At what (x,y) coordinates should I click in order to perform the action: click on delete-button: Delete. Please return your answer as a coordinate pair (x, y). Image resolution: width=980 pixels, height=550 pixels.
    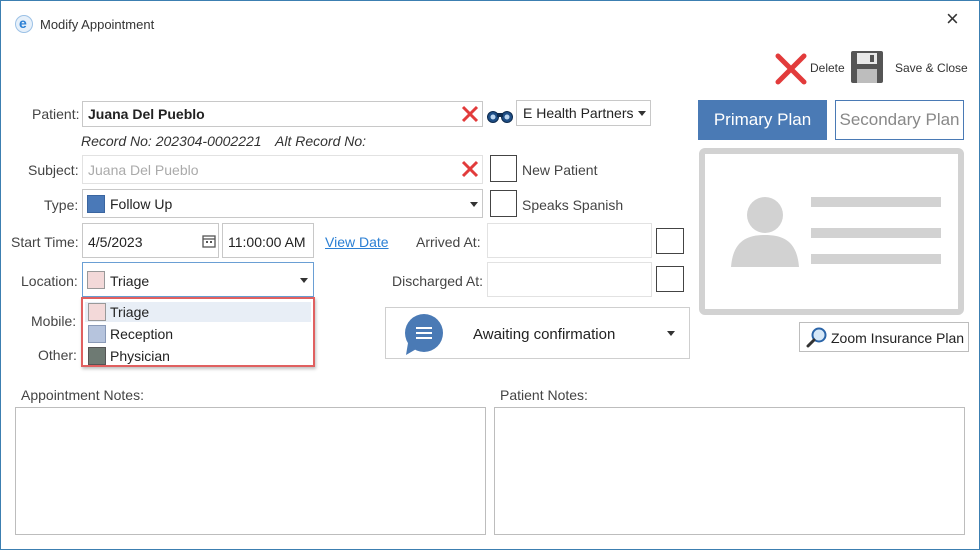
    Looking at the image, I should click on (810, 68).